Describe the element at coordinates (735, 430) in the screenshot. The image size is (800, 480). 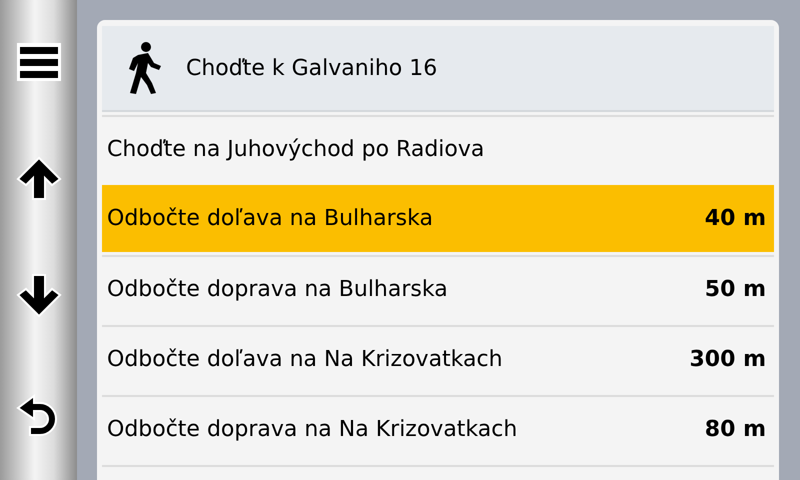
I see `distance-text: 80 m` at that location.